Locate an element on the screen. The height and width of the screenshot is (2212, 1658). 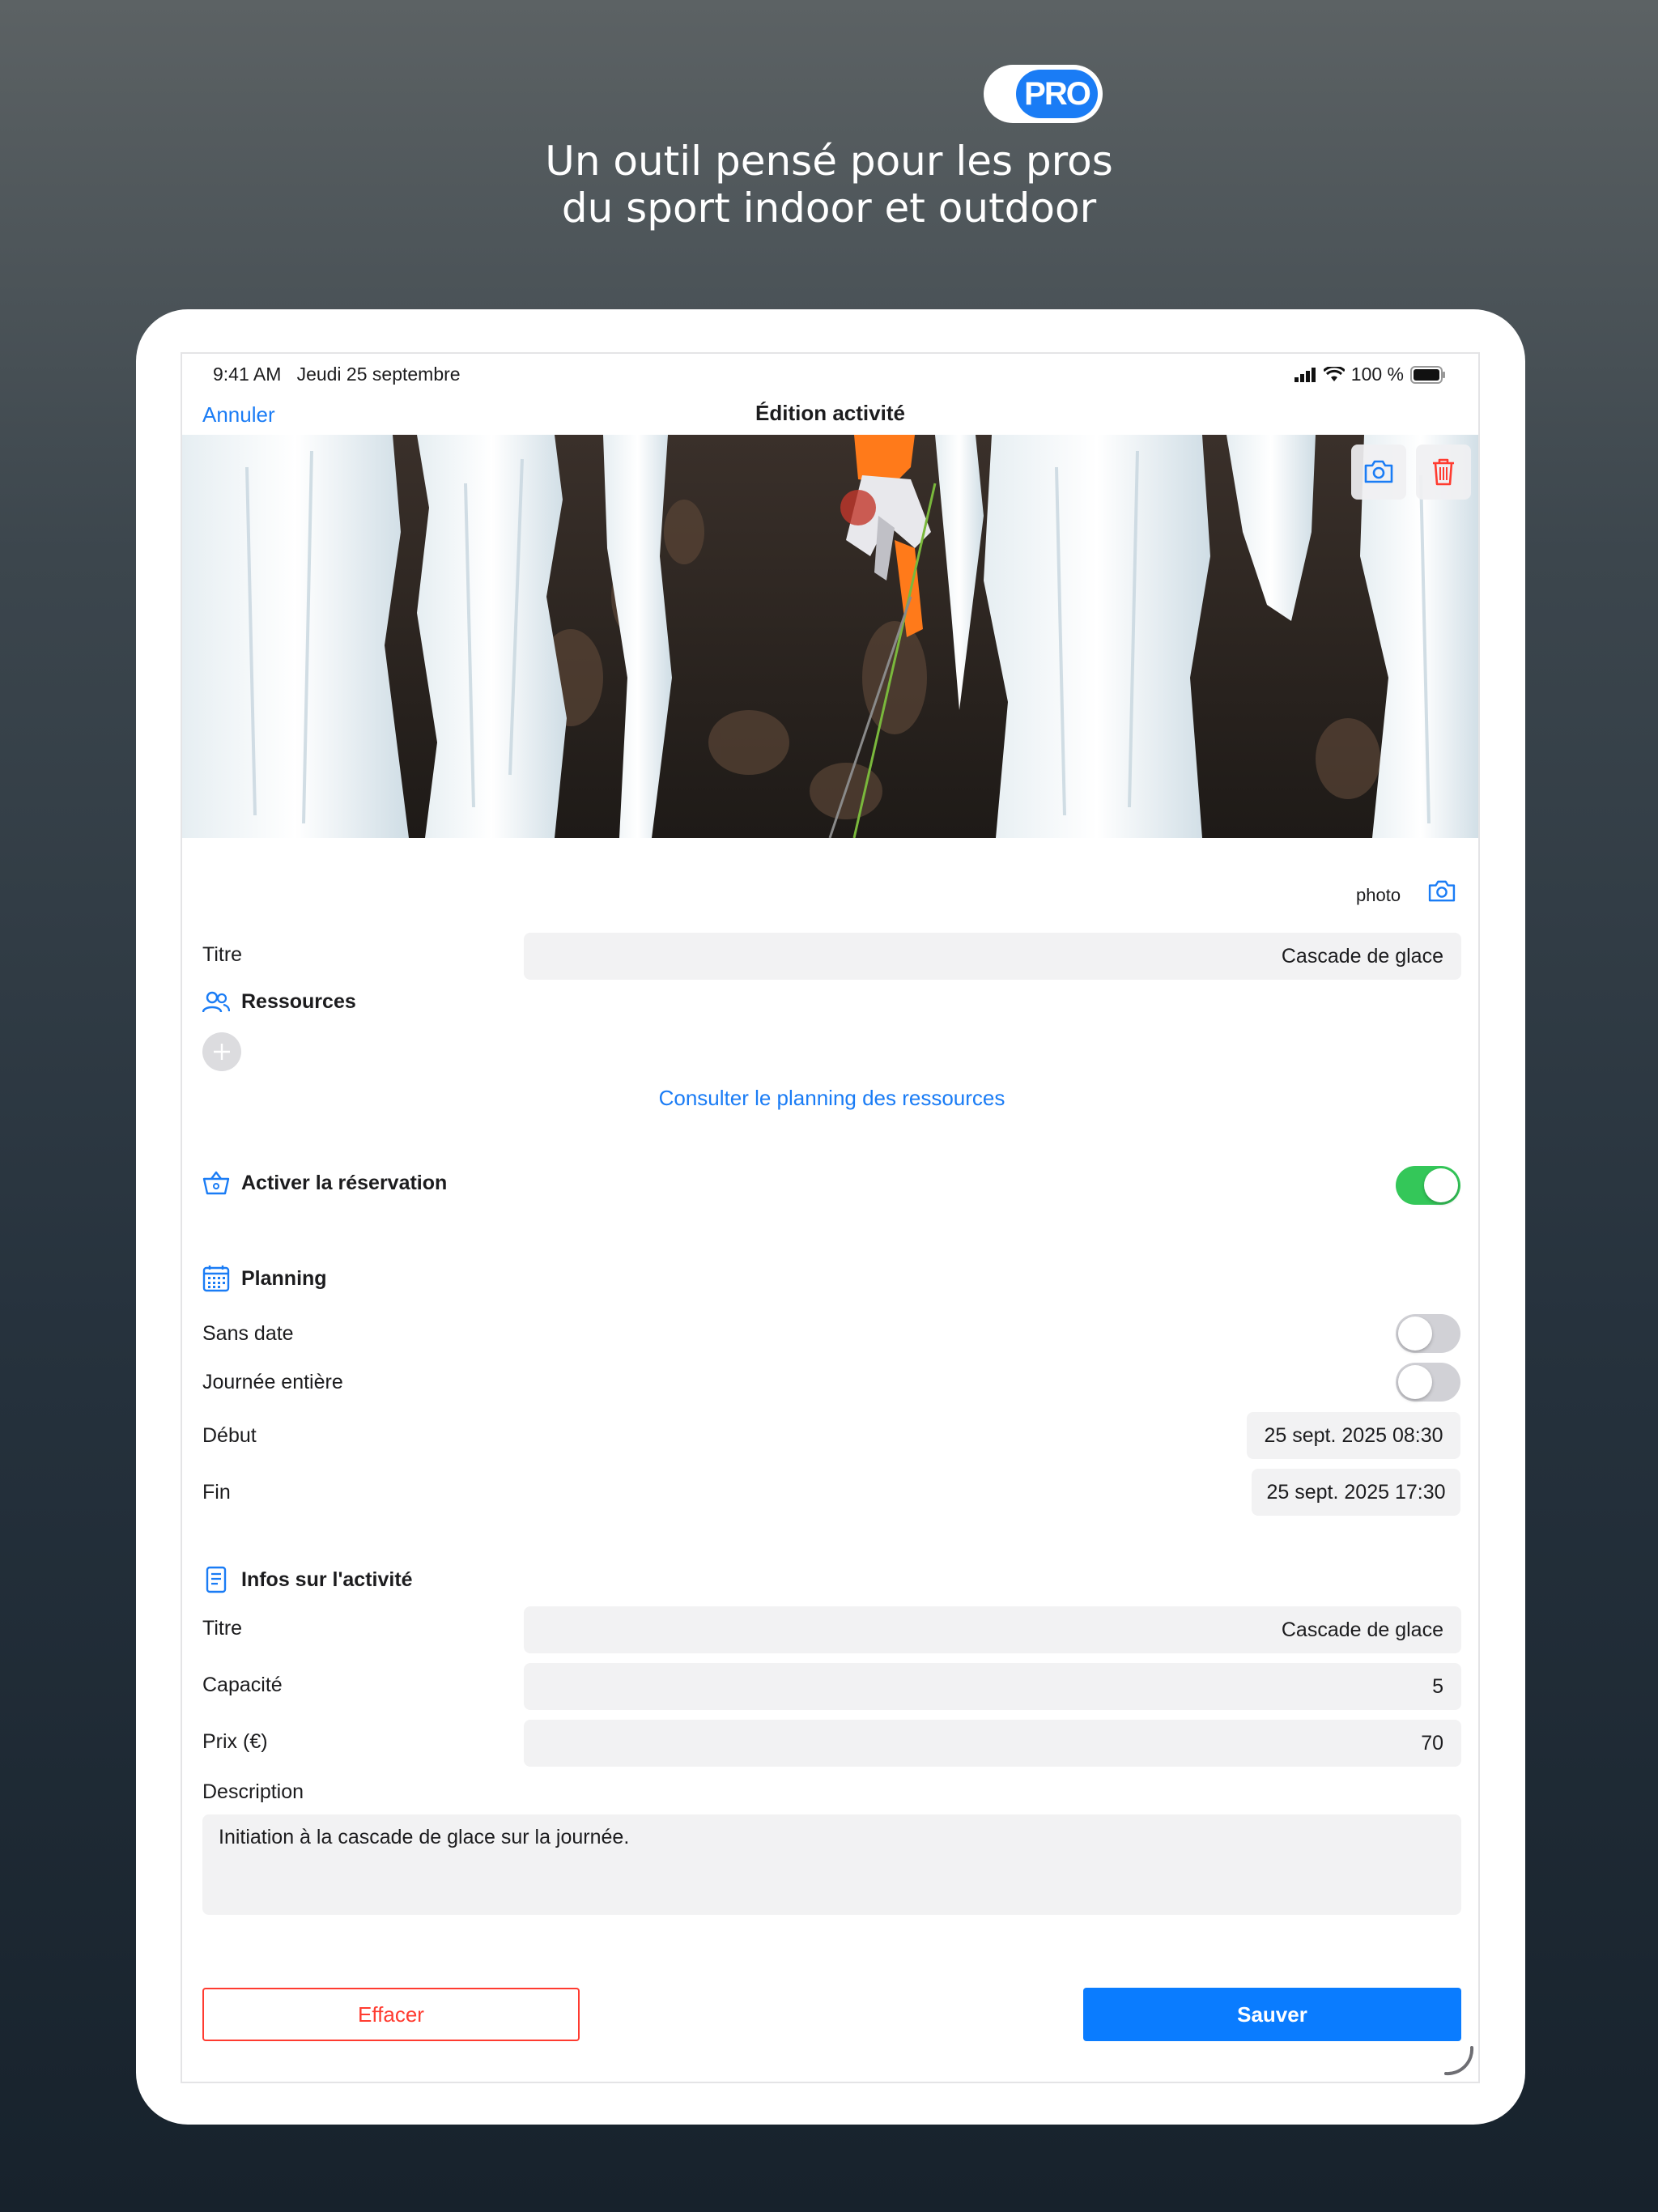
page-title: Édition activité is located at coordinates (830, 413).